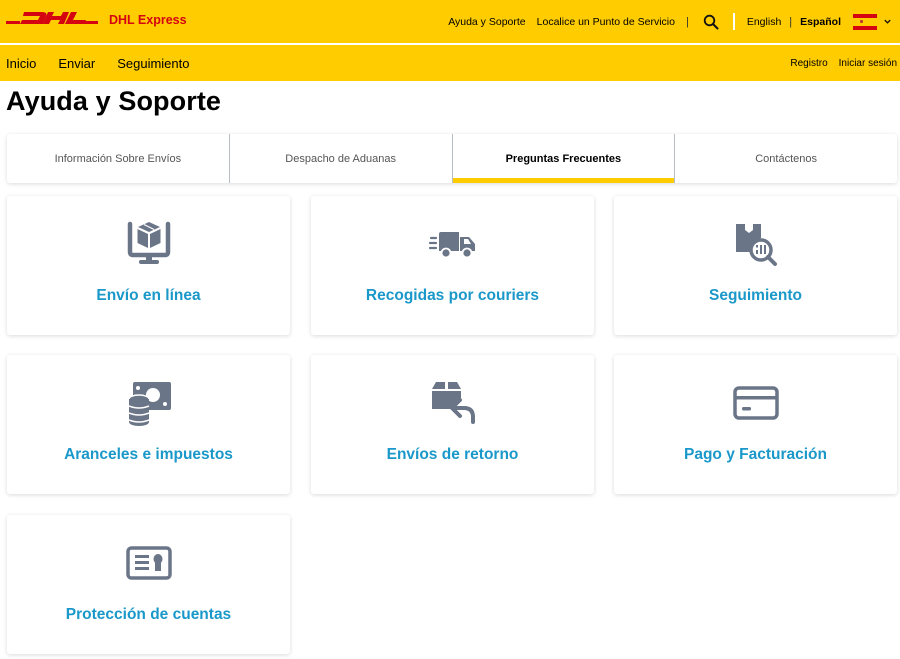 The width and height of the screenshot is (900, 659). What do you see at coordinates (452, 265) in the screenshot?
I see `card-courier-pickups: Recogidas por couriers` at bounding box center [452, 265].